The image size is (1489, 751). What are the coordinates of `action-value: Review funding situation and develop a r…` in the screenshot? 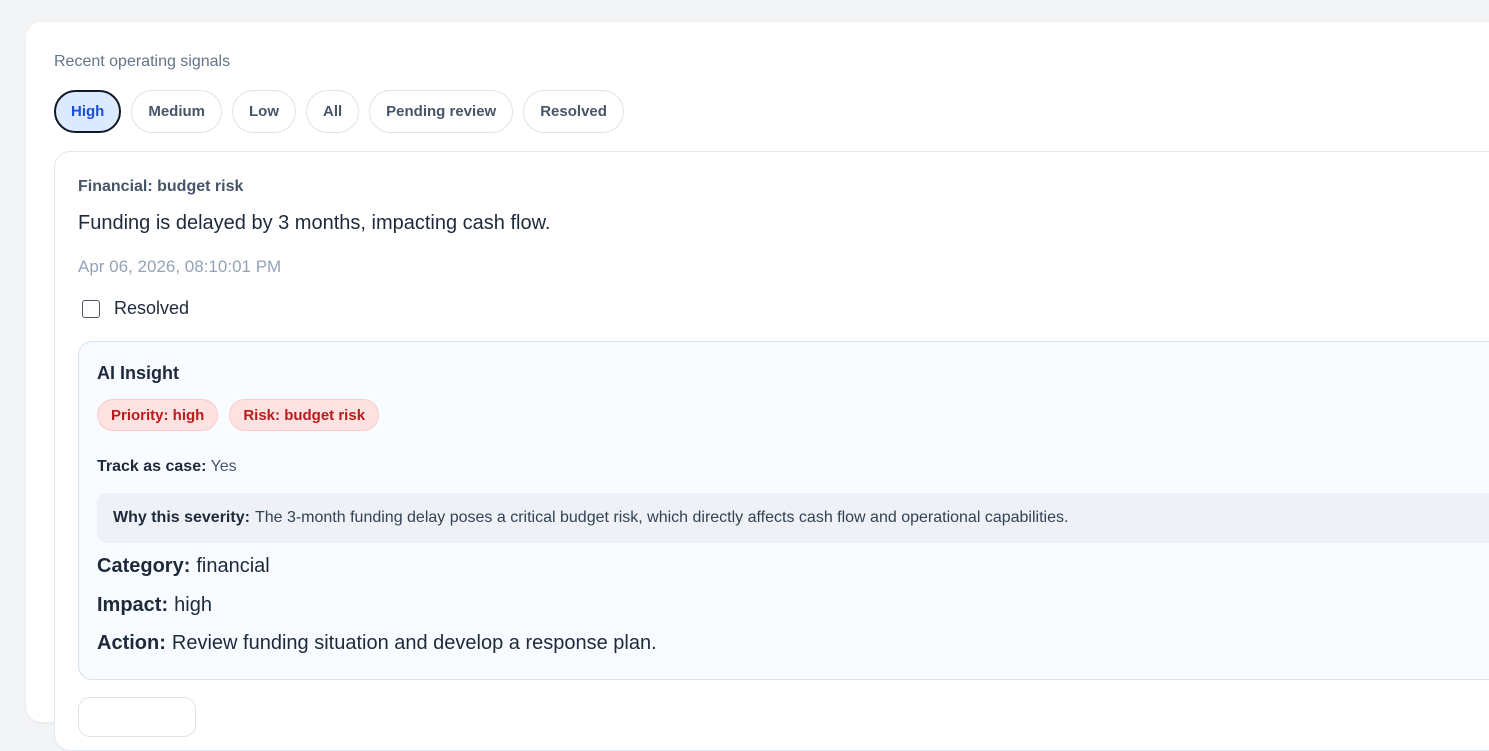 It's located at (414, 643).